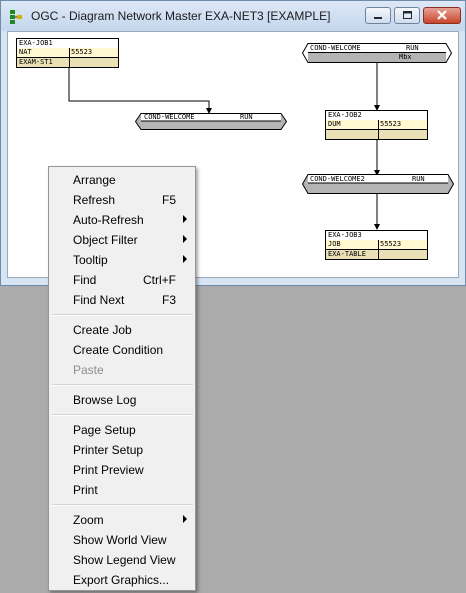  Describe the element at coordinates (122, 429) in the screenshot. I see `menu-item-page-setup: Page Setup` at that location.